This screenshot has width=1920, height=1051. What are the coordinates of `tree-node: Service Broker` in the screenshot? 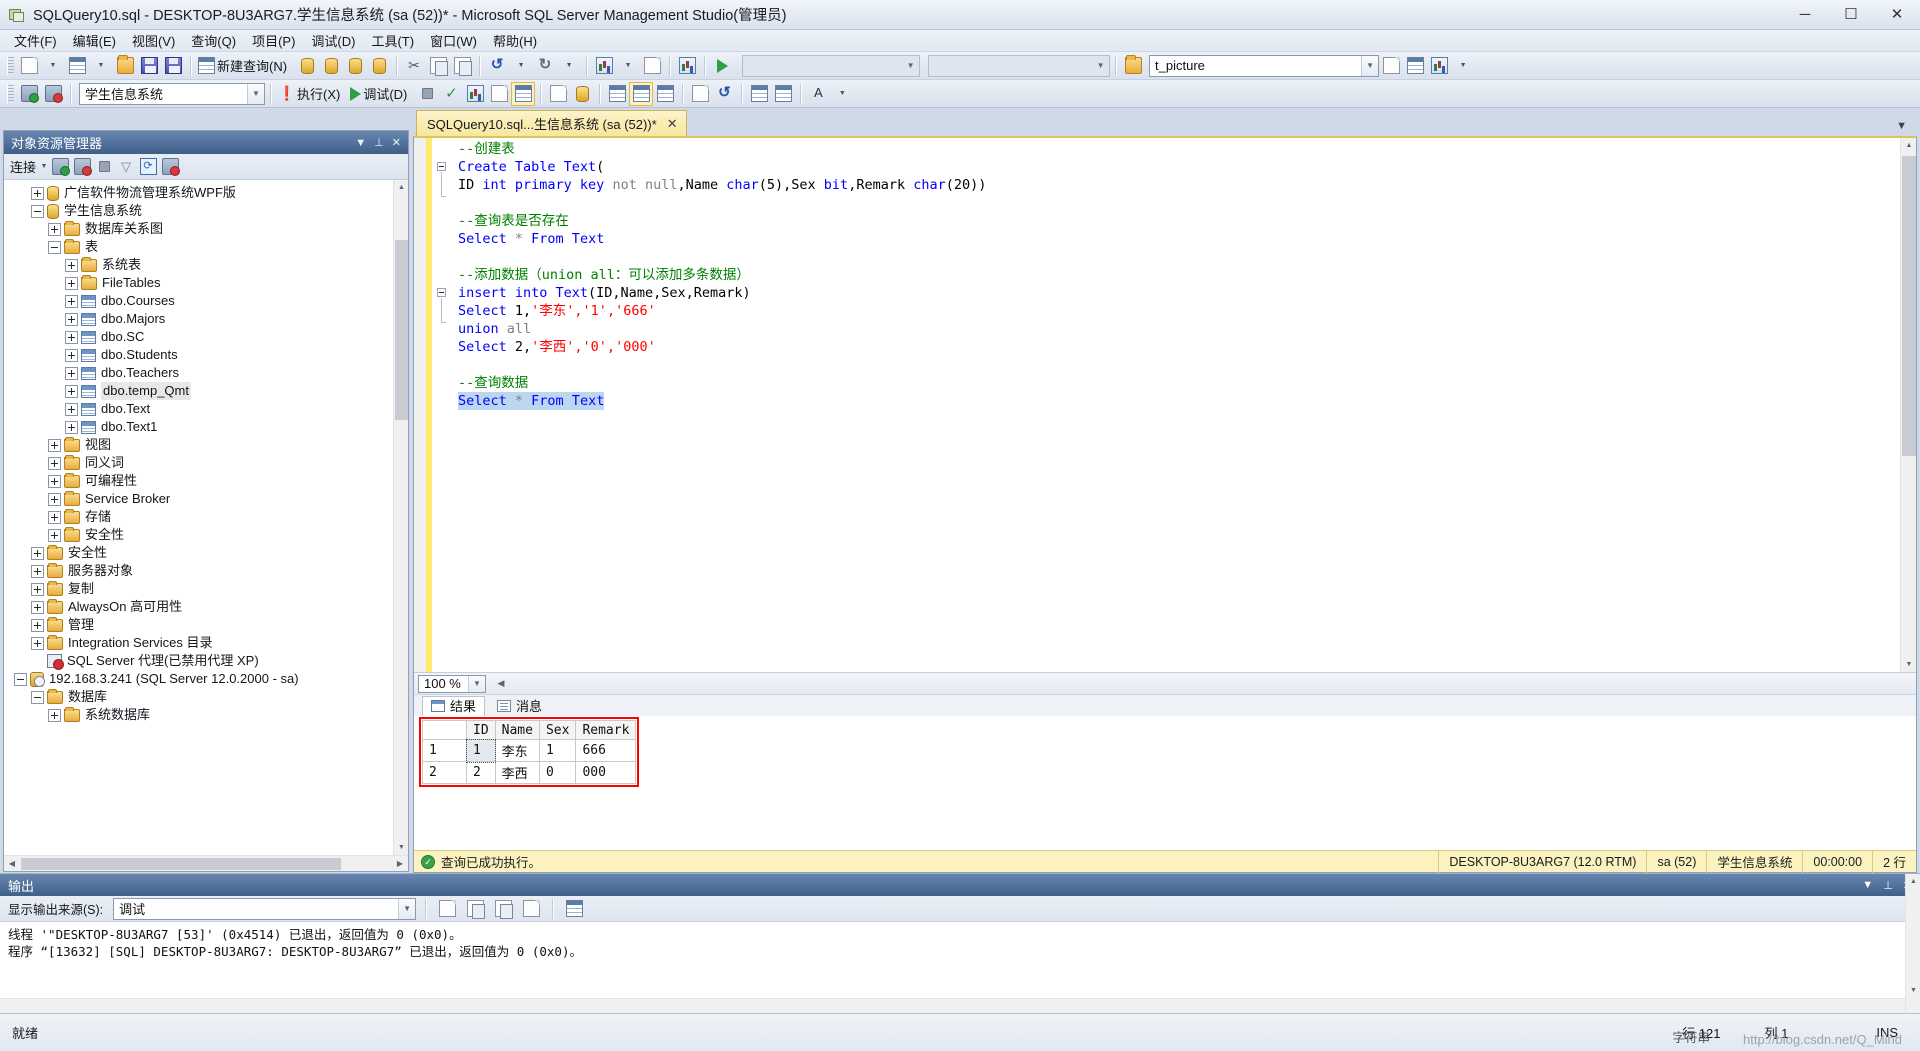 It's located at (206, 499).